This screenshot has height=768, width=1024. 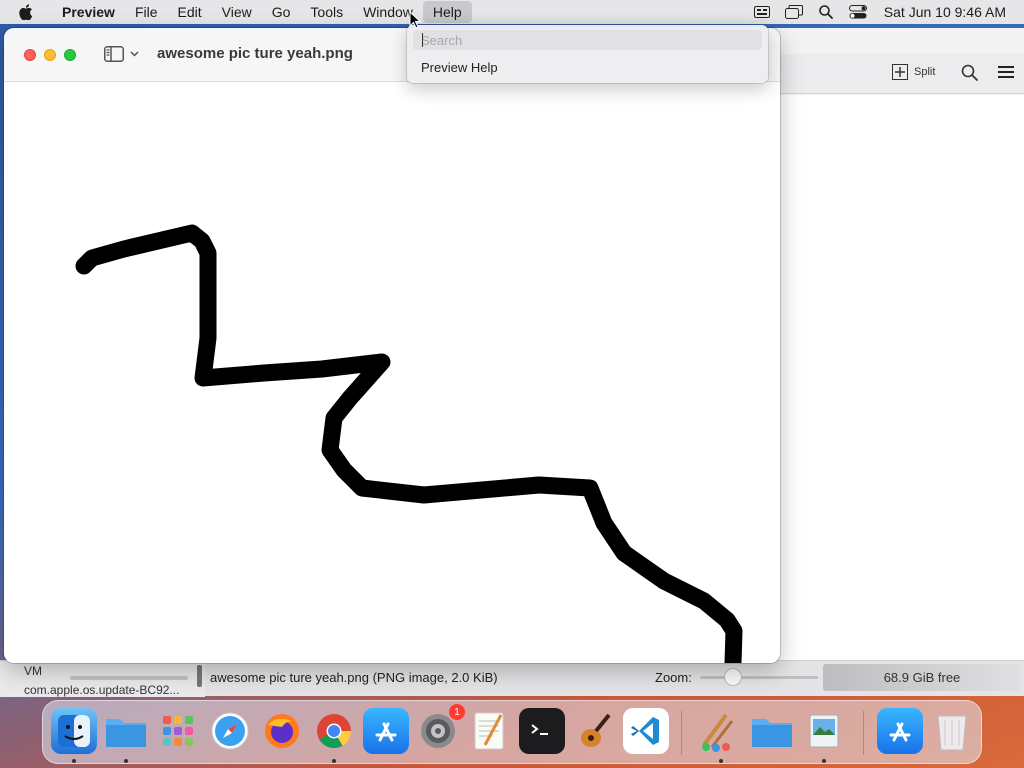 What do you see at coordinates (199, 676) in the screenshot?
I see `sidebar-resize-handle` at bounding box center [199, 676].